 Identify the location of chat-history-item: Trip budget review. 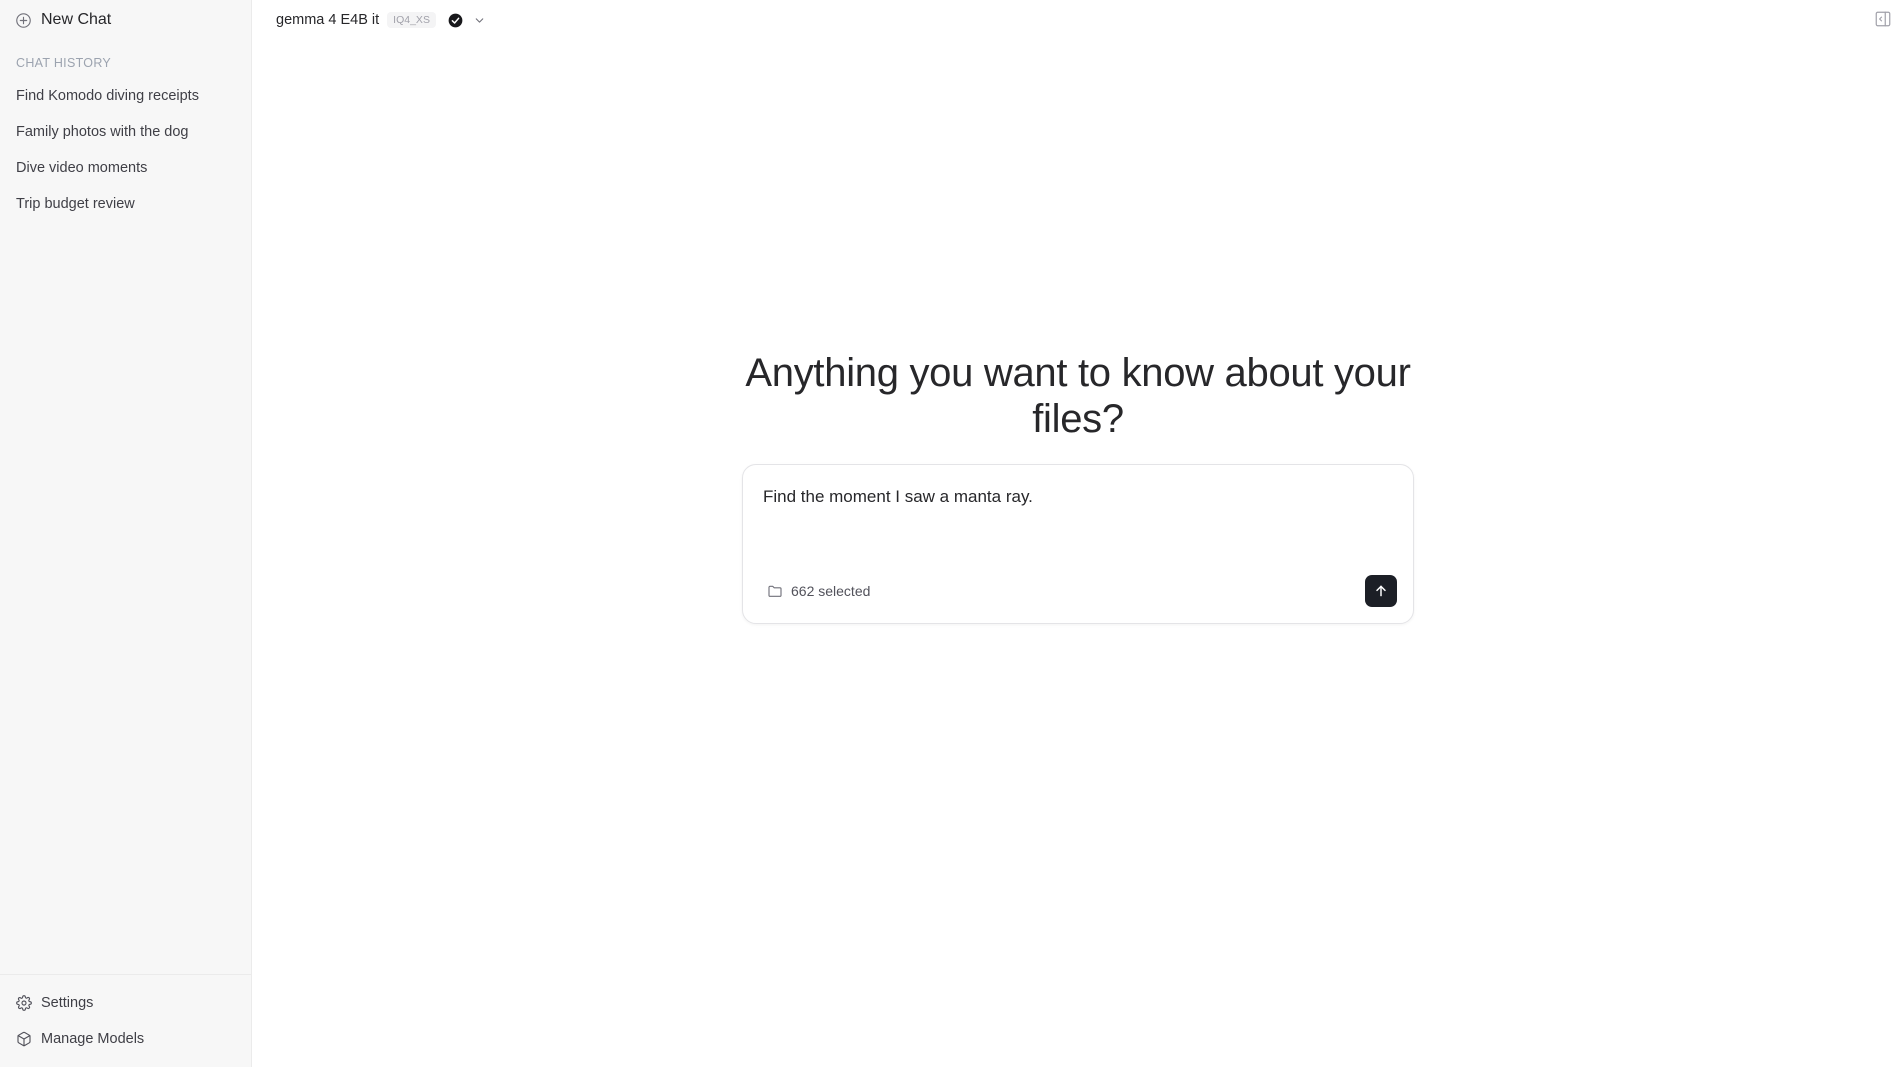
(125, 204).